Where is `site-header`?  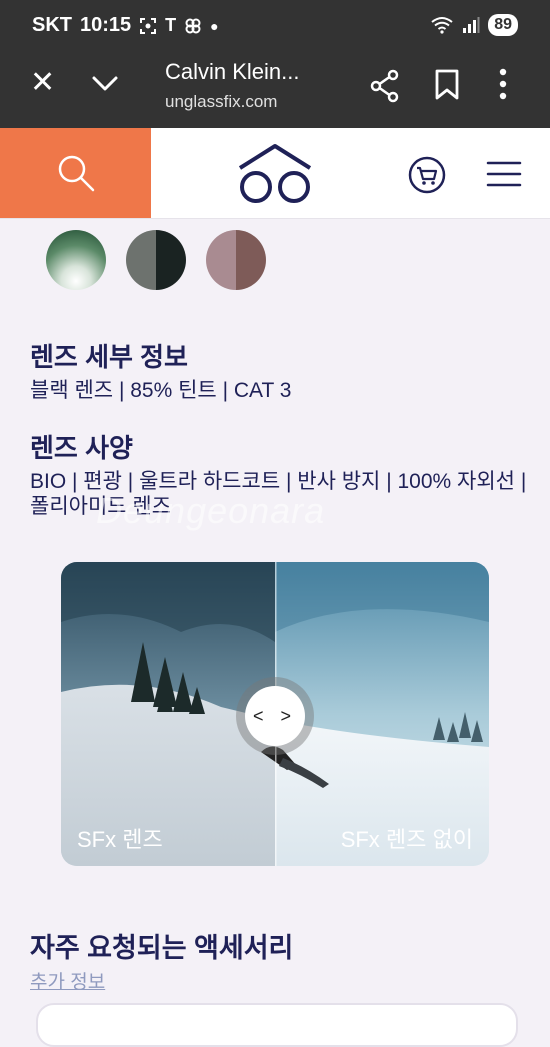 site-header is located at coordinates (275, 173).